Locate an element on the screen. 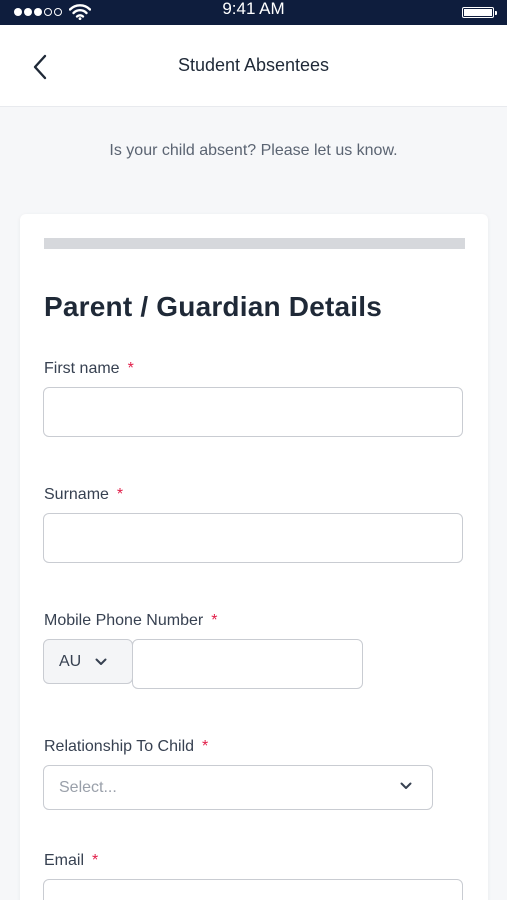 The width and height of the screenshot is (507, 900). first-name-input is located at coordinates (253, 412).